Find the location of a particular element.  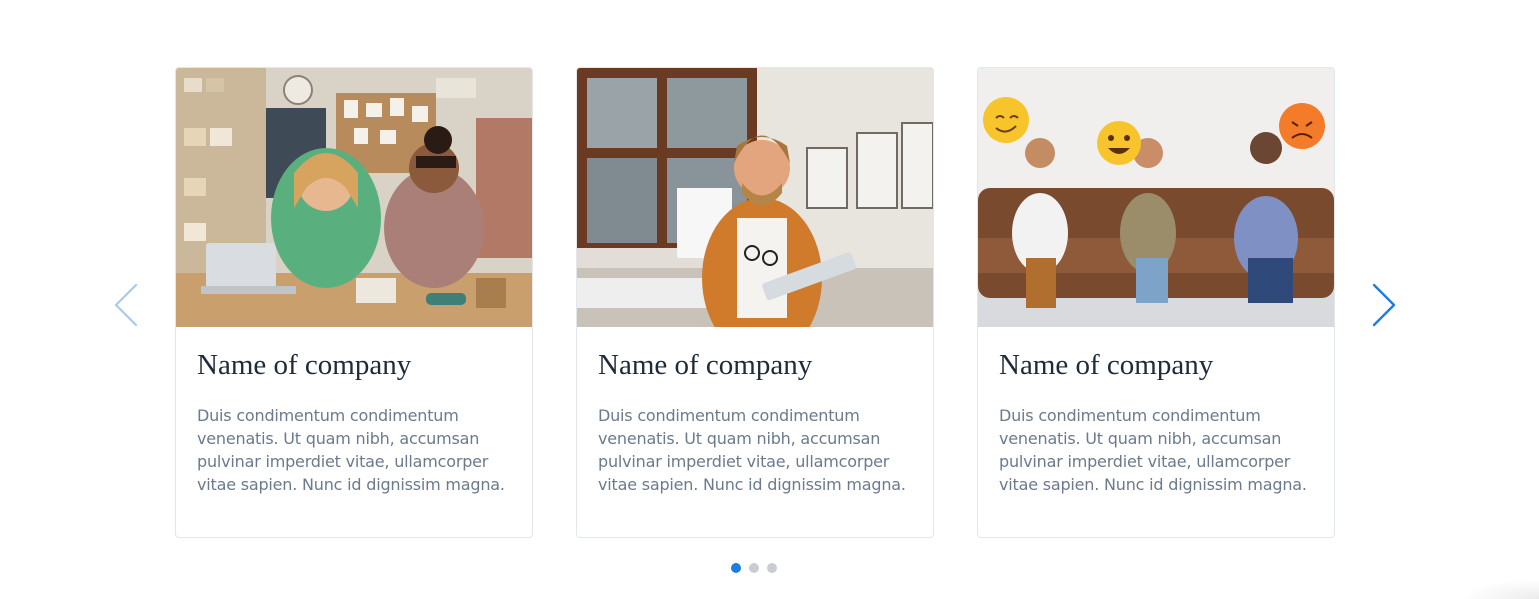

card-image-workshop is located at coordinates (354, 197).